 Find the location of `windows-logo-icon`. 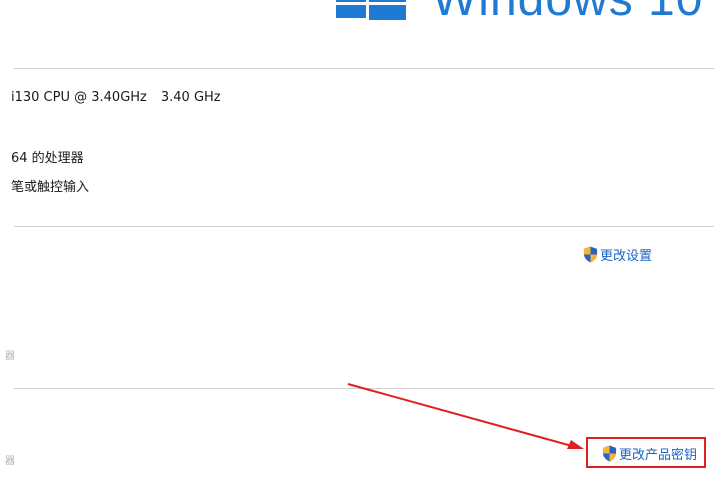

windows-logo-icon is located at coordinates (371, 10).